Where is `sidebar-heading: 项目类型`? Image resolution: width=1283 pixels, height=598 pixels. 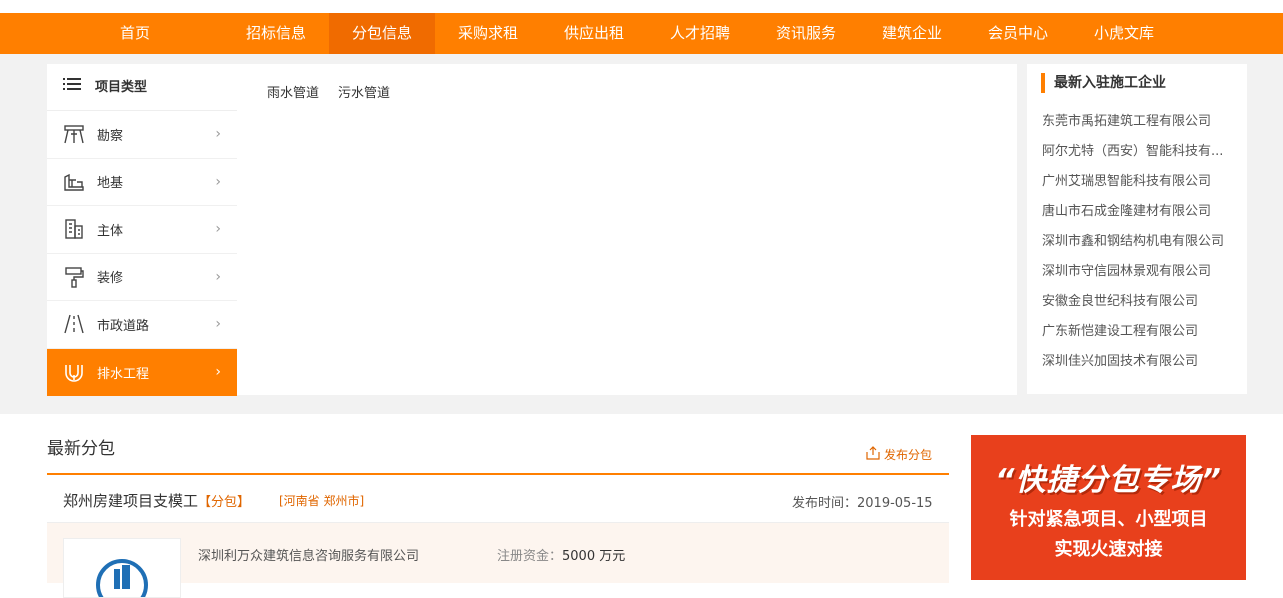 sidebar-heading: 项目类型 is located at coordinates (142, 87).